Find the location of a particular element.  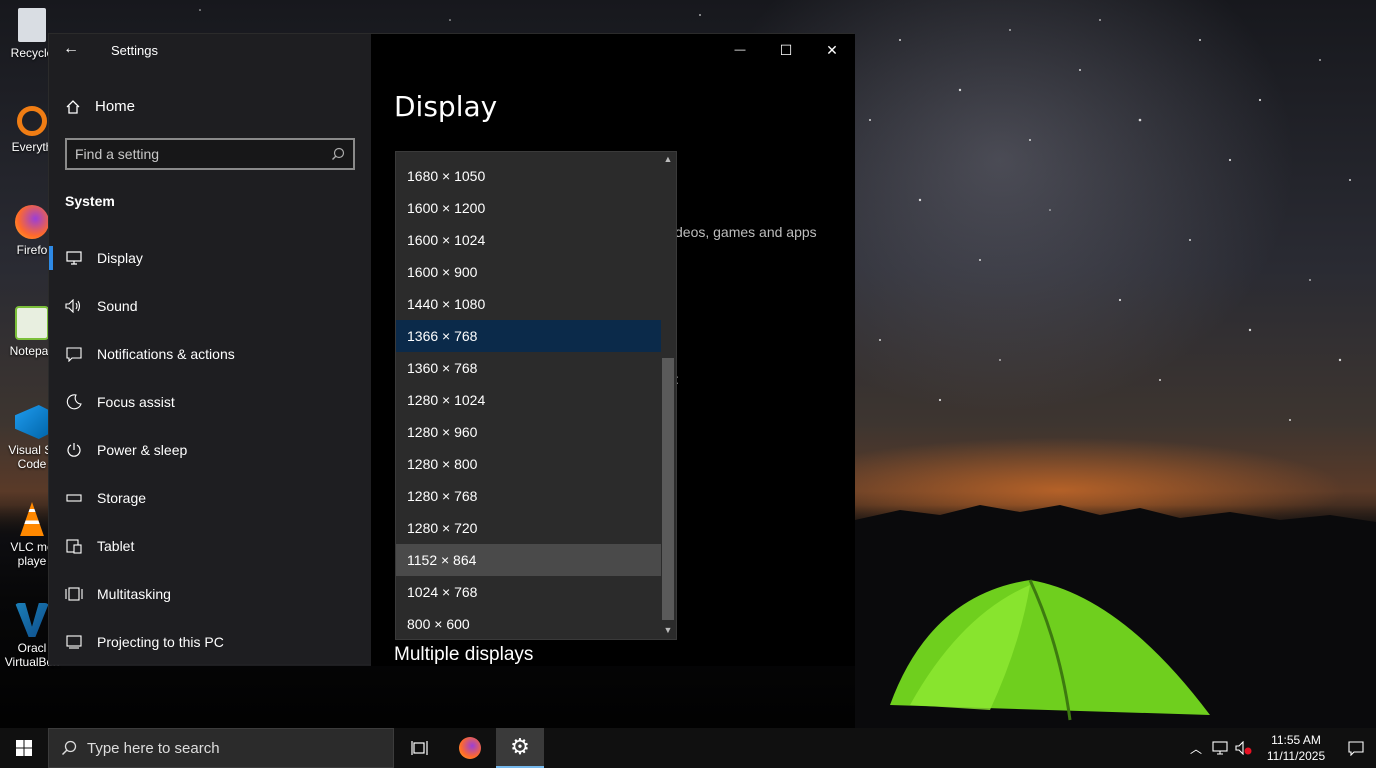

nav-item-projecting: Projecting to this PC is located at coordinates (210, 642).